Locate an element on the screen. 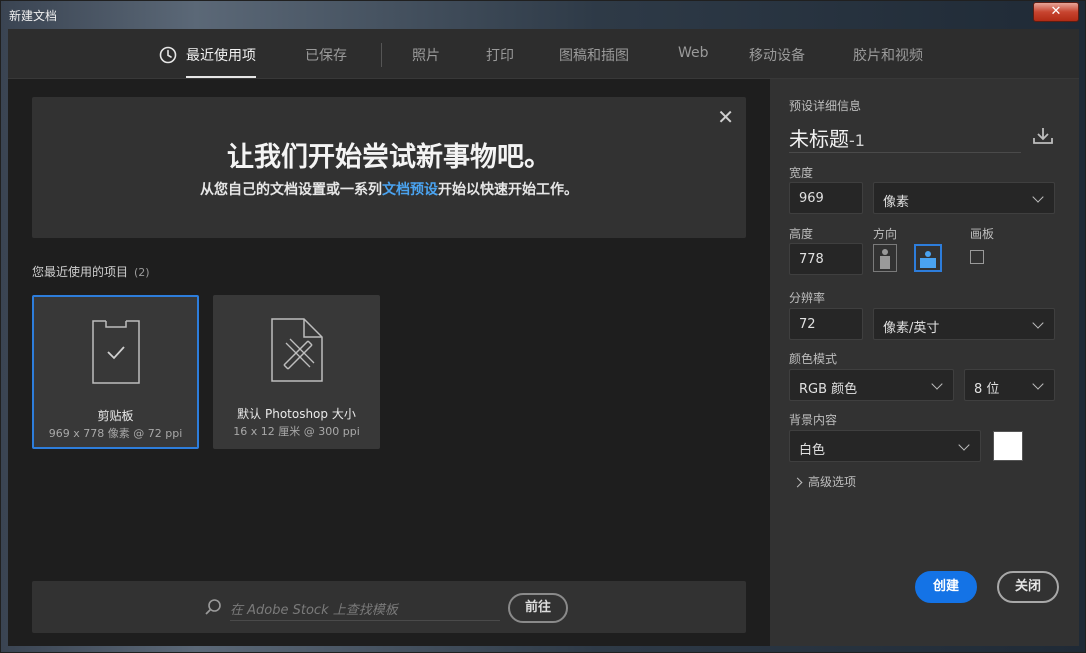 The image size is (1086, 653). advanced-options-toggle: 高级选项 is located at coordinates (824, 481).